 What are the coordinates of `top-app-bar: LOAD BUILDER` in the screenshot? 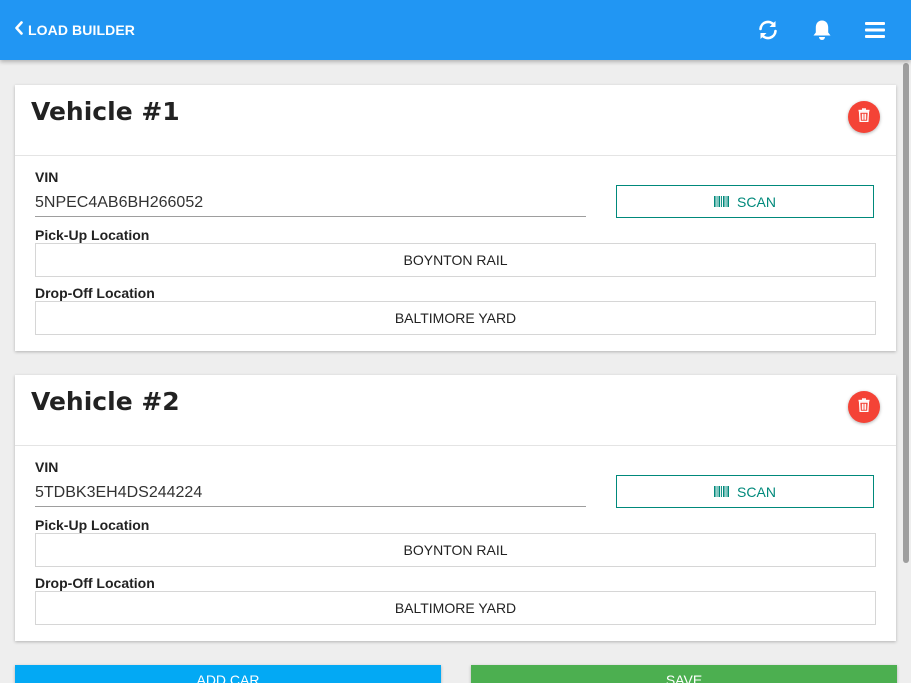 It's located at (455, 30).